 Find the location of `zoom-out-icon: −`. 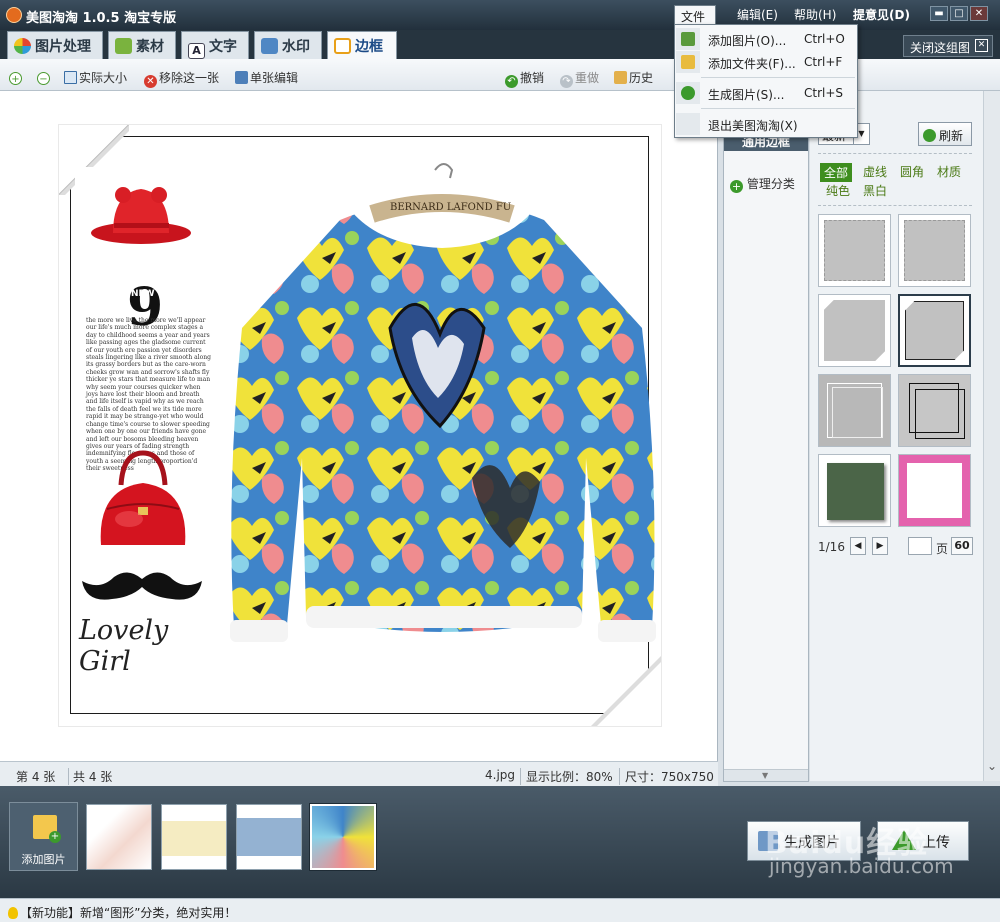

zoom-out-icon: − is located at coordinates (43, 78).